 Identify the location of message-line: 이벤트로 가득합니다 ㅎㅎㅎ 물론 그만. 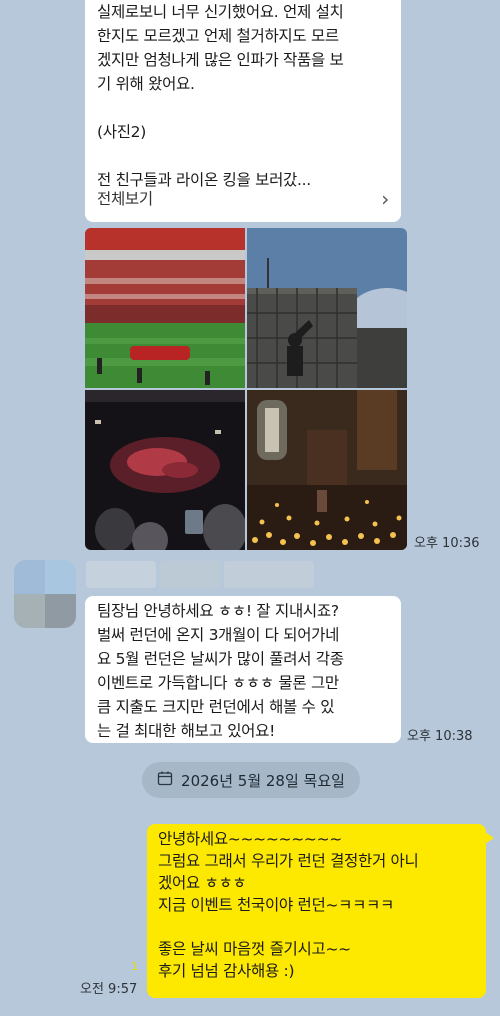
(218, 683).